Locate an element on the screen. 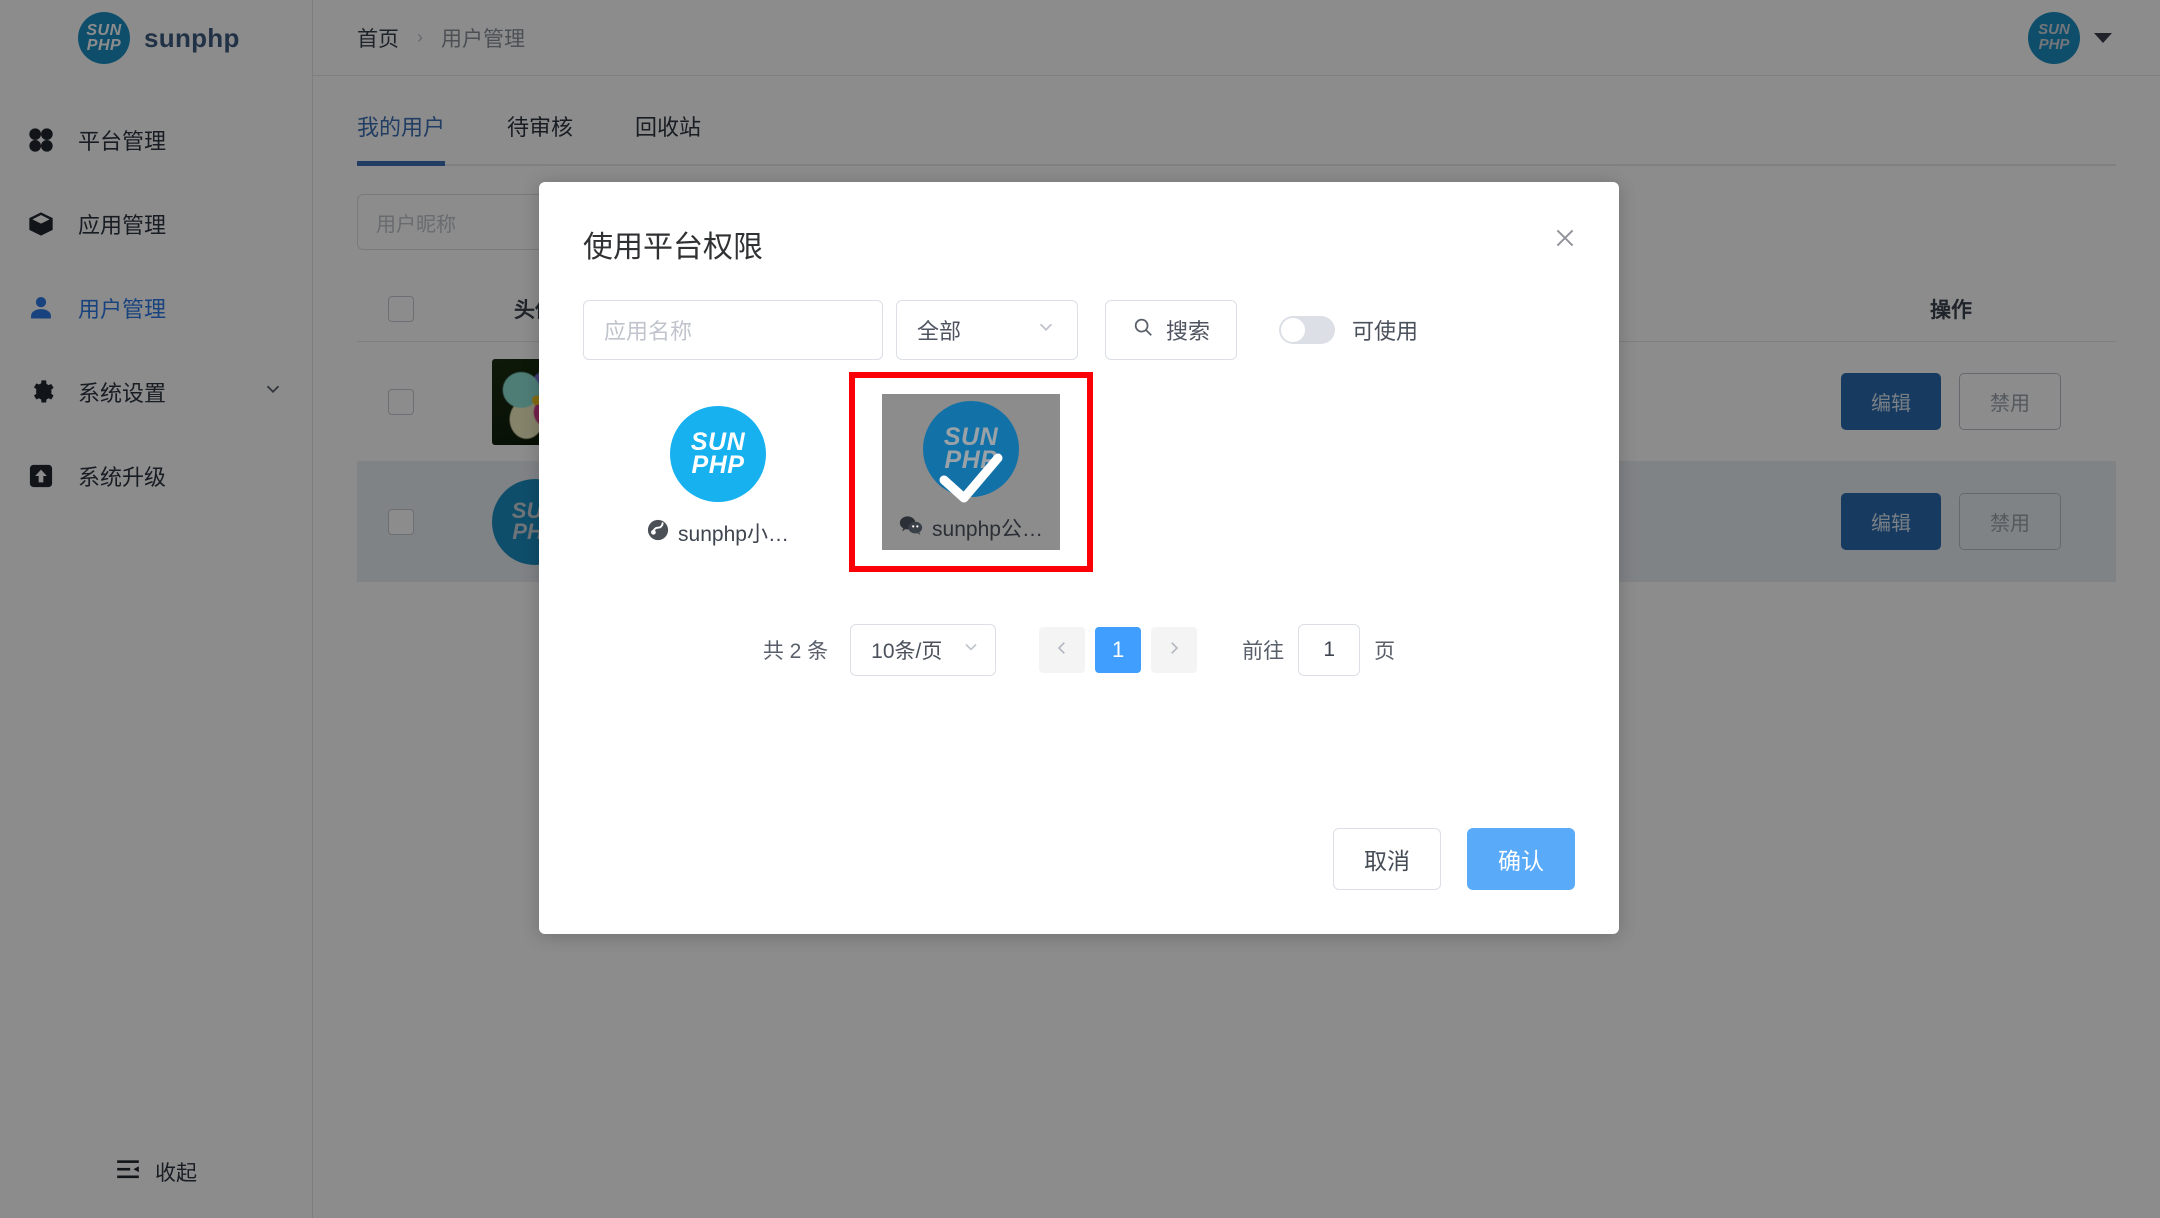 The width and height of the screenshot is (2160, 1218). pagination: 共 2 条 10条/页 1 前往 1 页 is located at coordinates (1079, 650).